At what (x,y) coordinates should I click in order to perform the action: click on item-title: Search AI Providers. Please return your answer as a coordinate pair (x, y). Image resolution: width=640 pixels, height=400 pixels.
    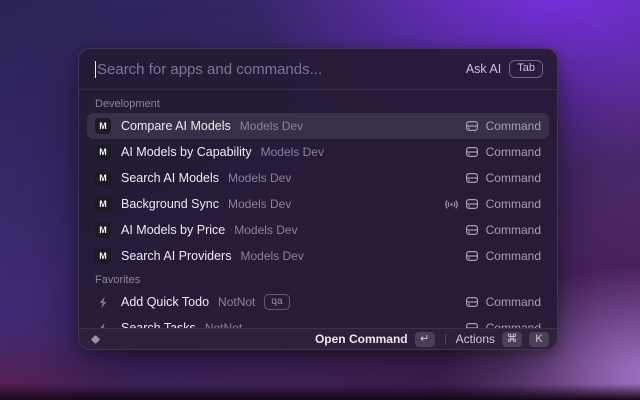
    Looking at the image, I should click on (176, 256).